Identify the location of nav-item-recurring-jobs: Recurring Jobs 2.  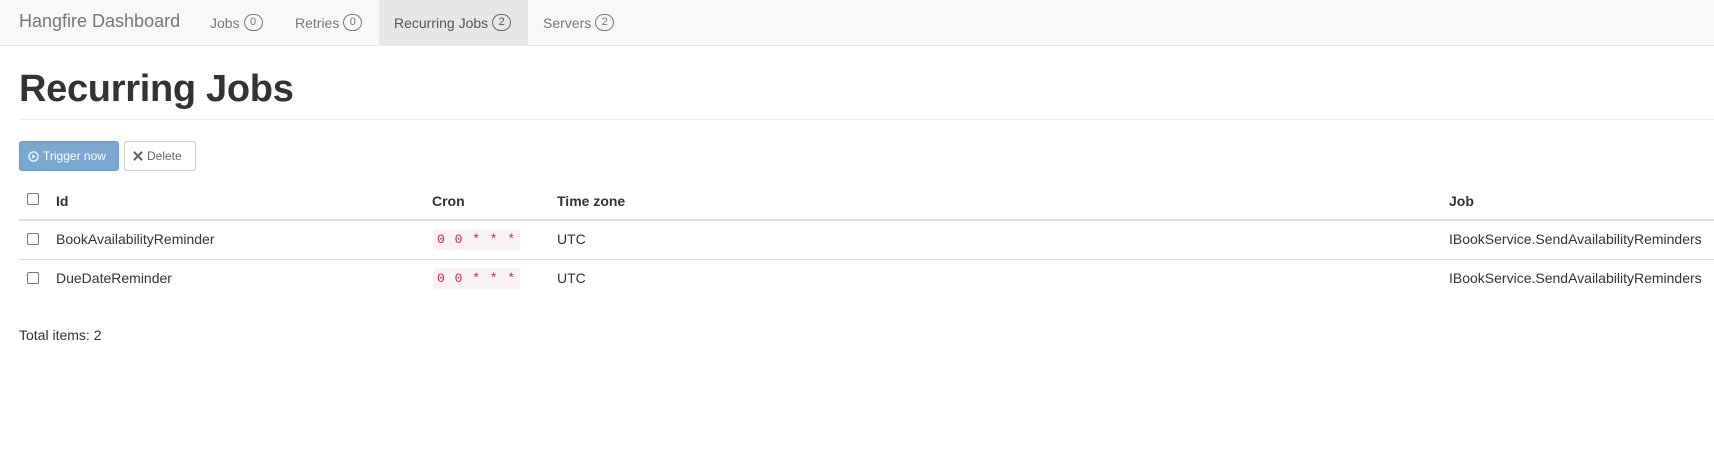
(453, 22).